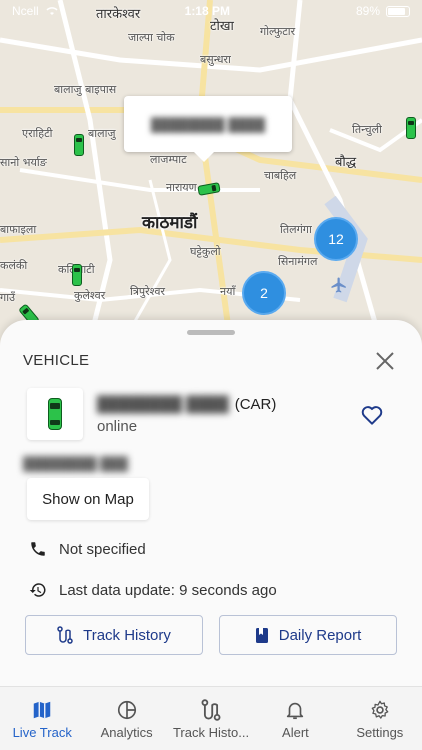 Image resolution: width=422 pixels, height=750 pixels. I want to click on vehicle-thumbnail, so click(55, 414).